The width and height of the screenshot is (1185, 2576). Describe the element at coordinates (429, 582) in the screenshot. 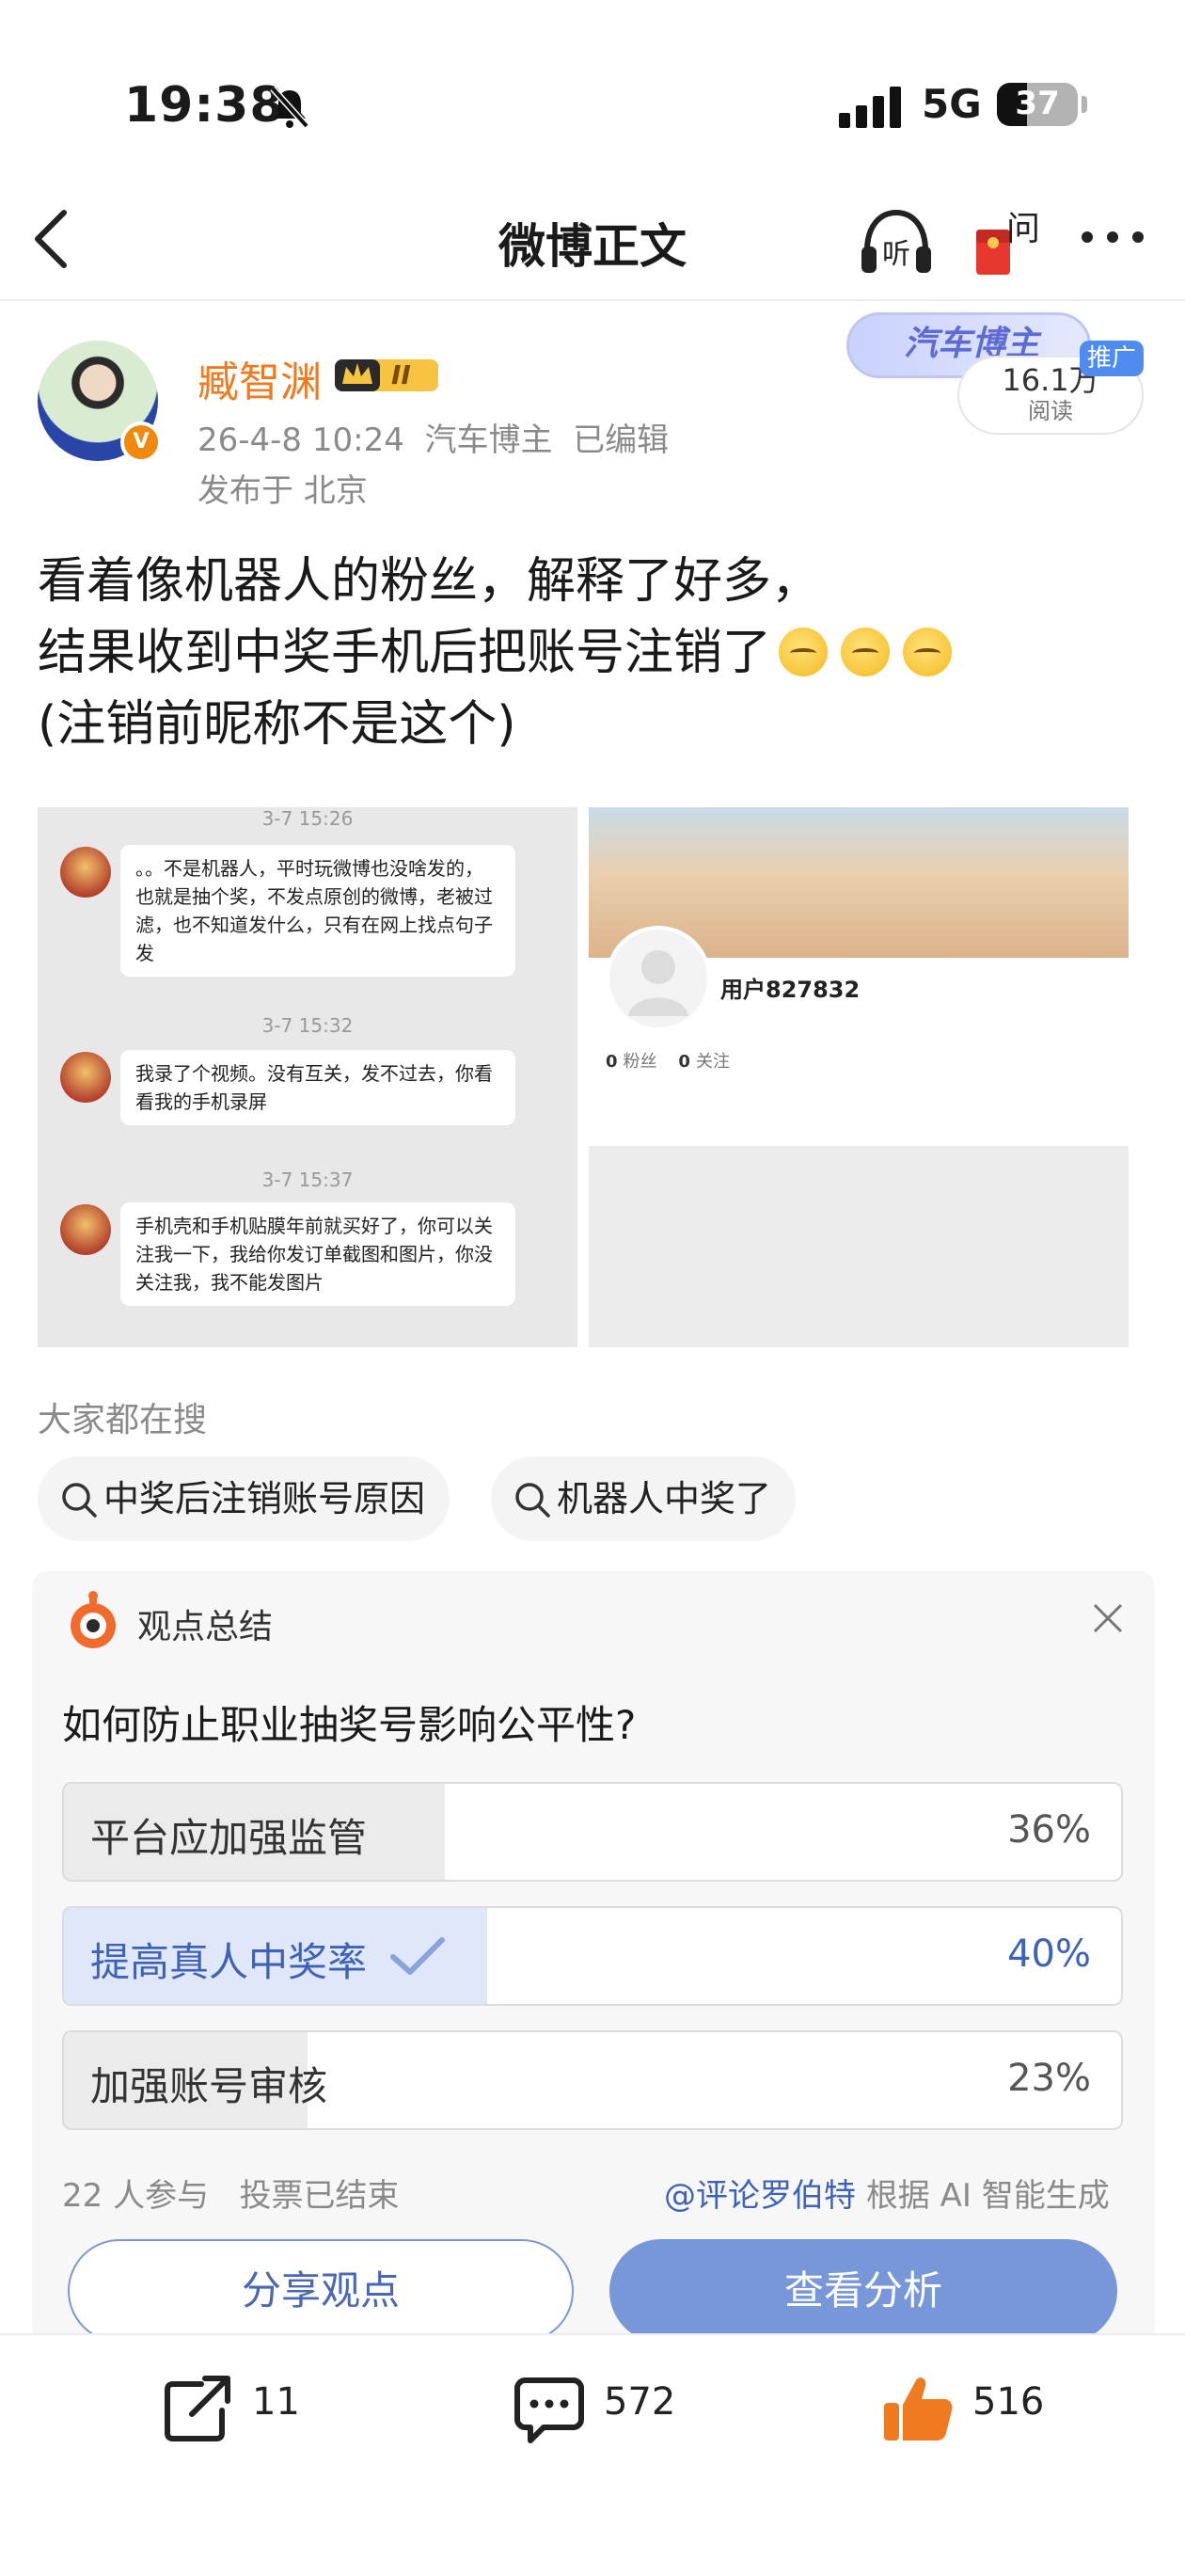

I see `post-text-line1: 看着像机器人的粉丝，解释了好多，` at that location.